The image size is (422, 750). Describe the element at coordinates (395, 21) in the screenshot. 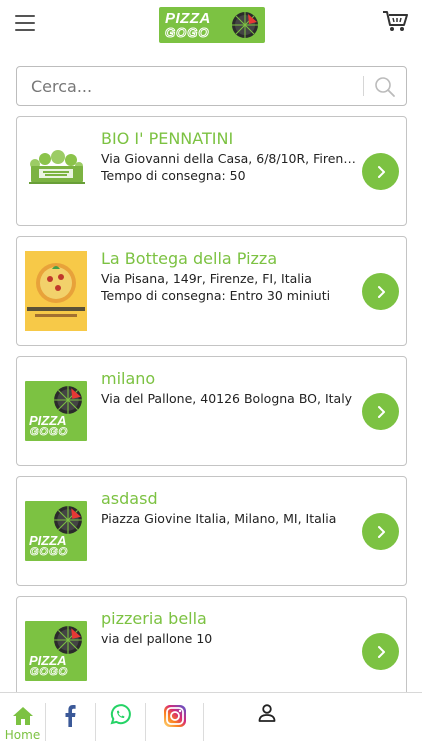

I see `shopping-cart-icon` at that location.